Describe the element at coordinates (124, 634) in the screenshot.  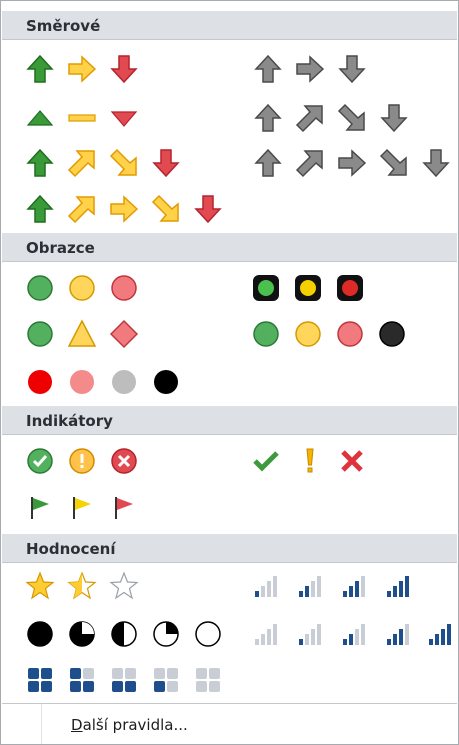
I see `quarter-half-icon` at that location.